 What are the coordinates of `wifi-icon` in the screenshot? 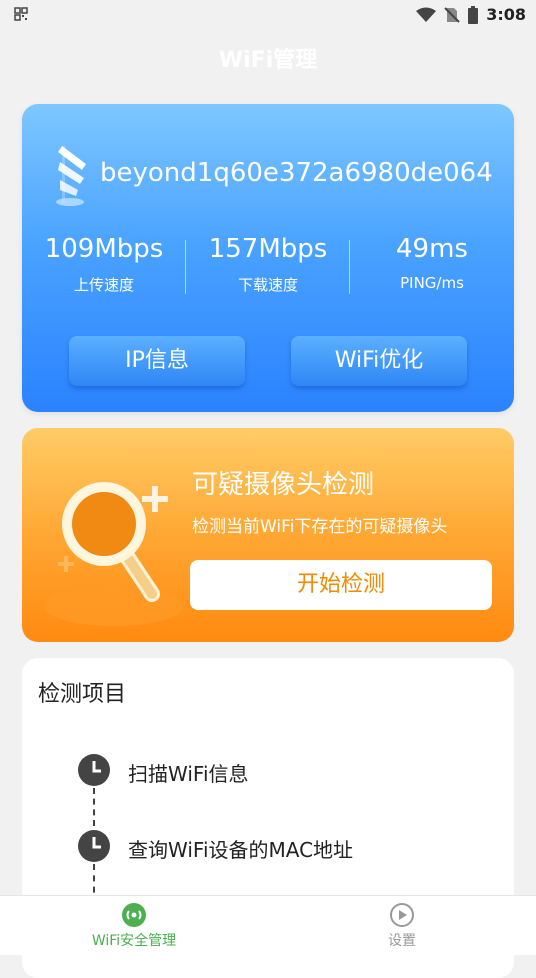 It's located at (71, 176).